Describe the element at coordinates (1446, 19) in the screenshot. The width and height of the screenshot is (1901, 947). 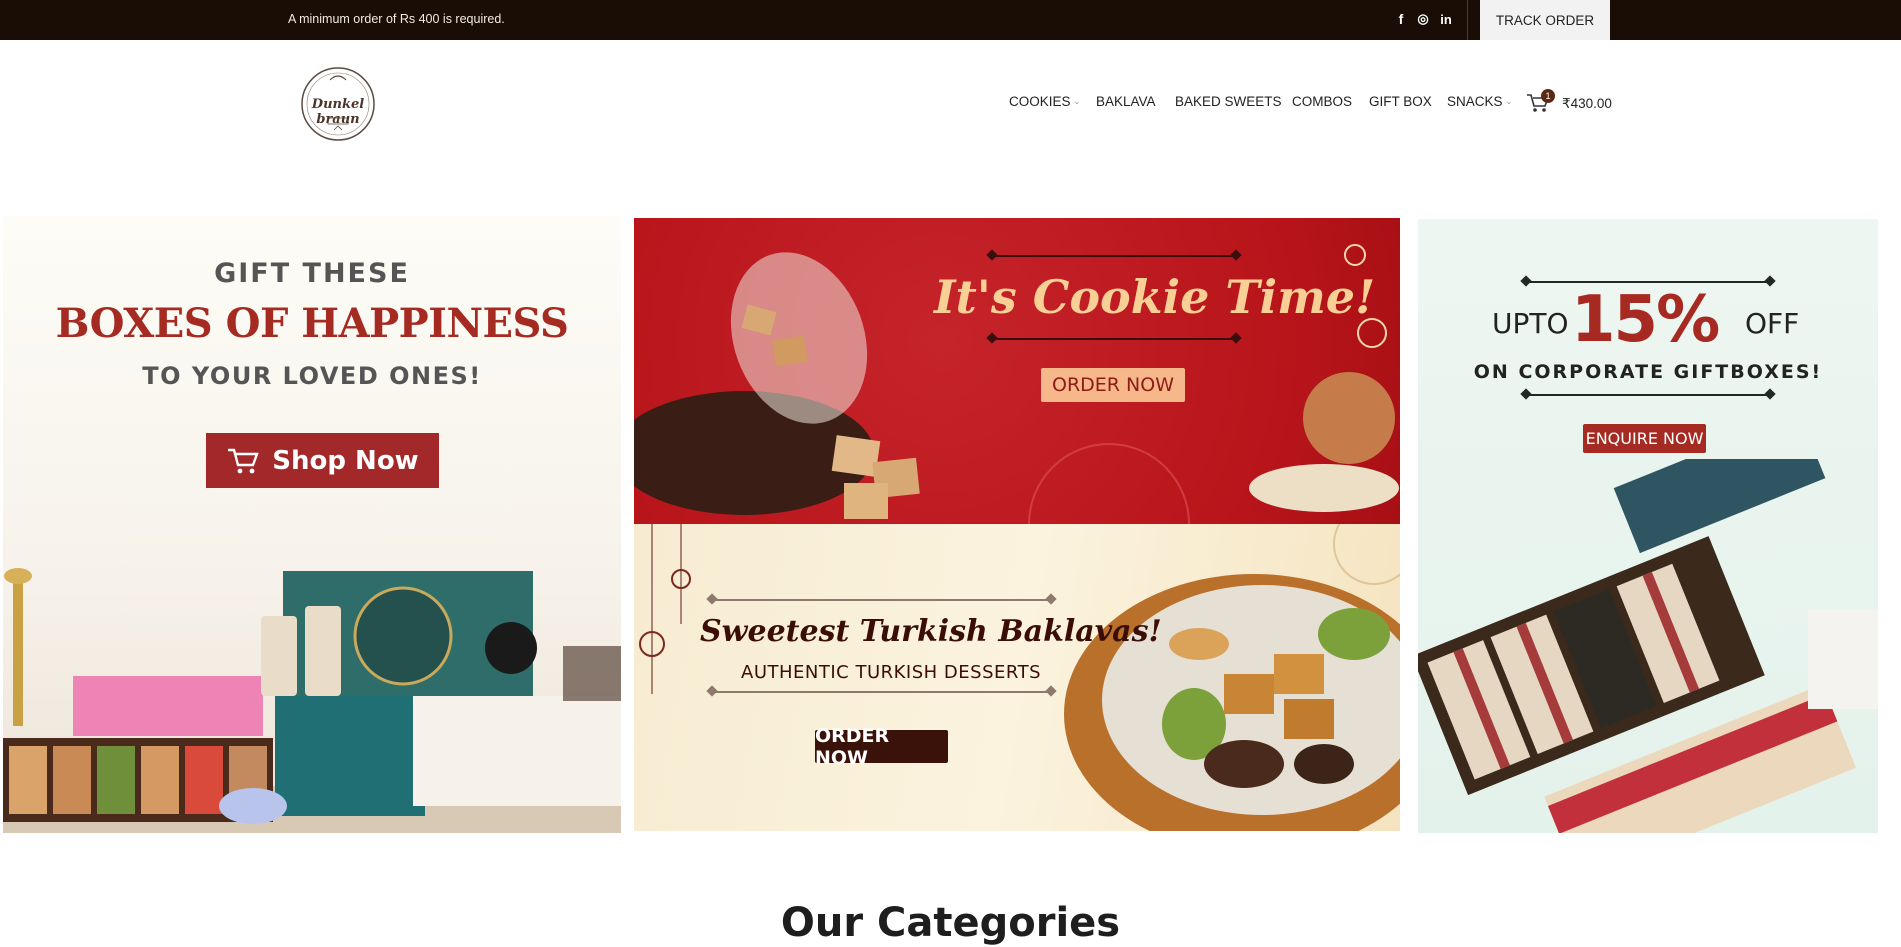
I see `linkedin-icon: in` at that location.